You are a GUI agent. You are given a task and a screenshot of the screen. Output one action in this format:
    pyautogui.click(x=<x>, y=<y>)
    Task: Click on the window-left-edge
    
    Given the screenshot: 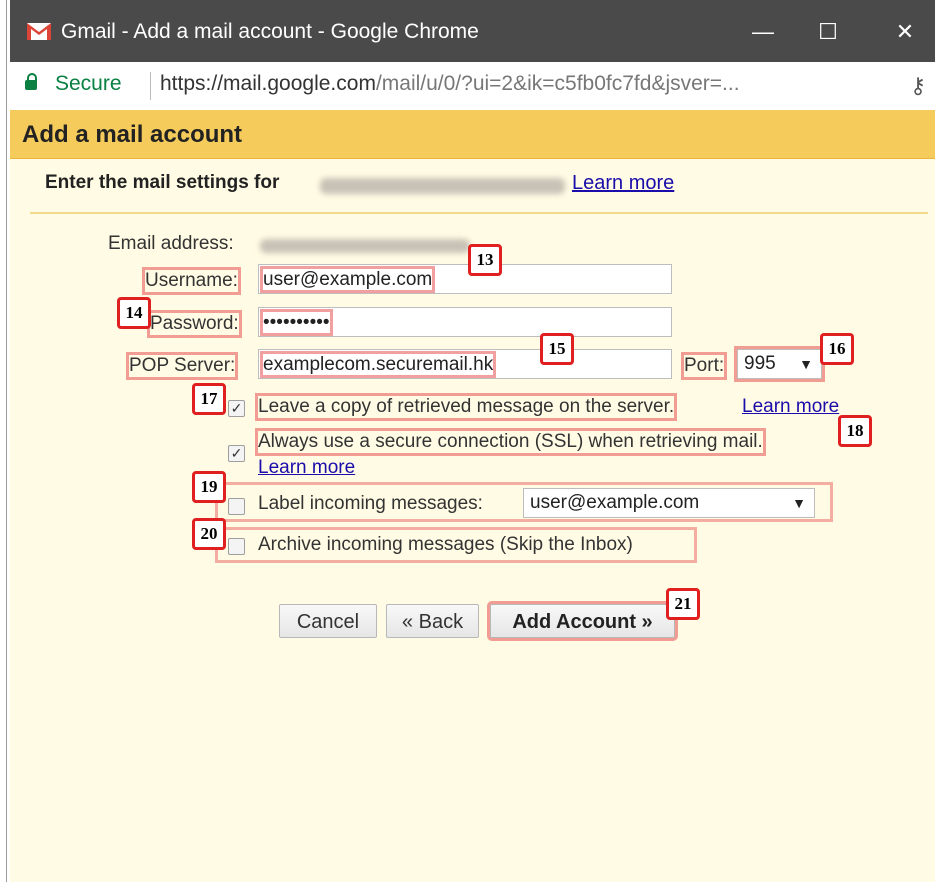 What is the action you would take?
    pyautogui.click(x=4, y=441)
    